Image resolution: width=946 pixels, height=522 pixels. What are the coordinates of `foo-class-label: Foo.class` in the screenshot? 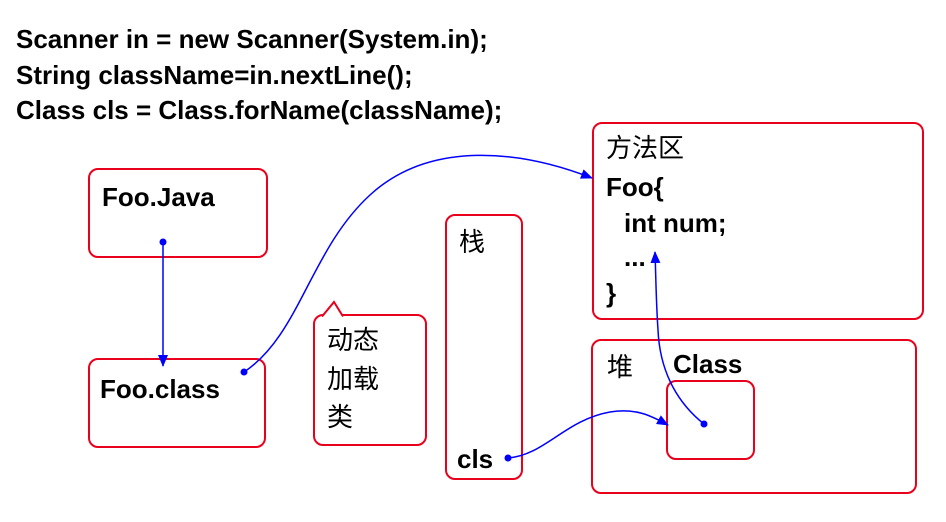 It's located at (160, 389).